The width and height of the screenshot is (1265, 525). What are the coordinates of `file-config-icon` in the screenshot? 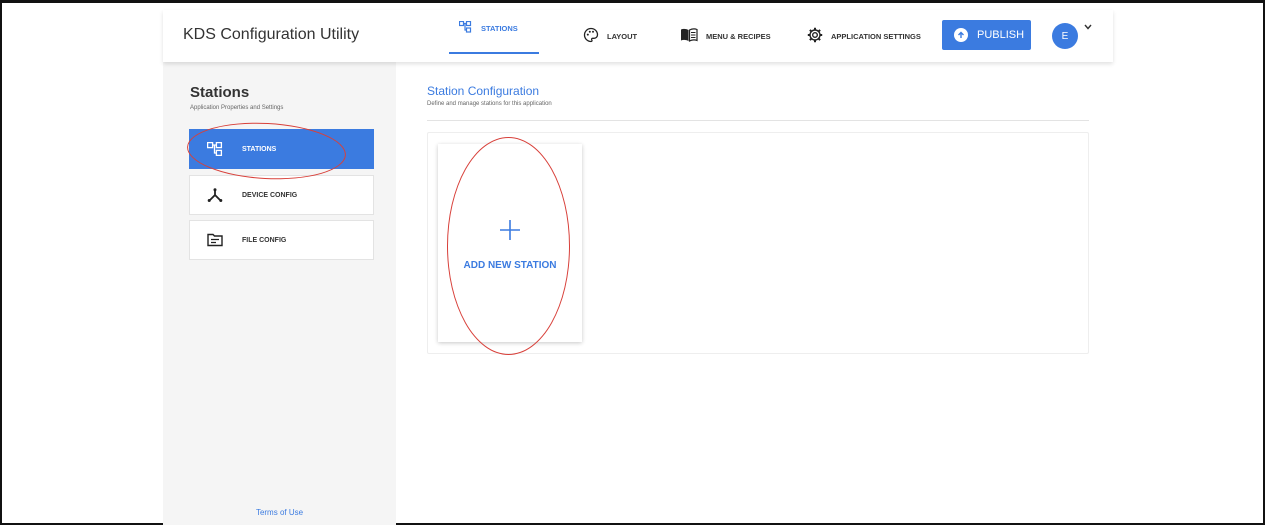 It's located at (215, 240).